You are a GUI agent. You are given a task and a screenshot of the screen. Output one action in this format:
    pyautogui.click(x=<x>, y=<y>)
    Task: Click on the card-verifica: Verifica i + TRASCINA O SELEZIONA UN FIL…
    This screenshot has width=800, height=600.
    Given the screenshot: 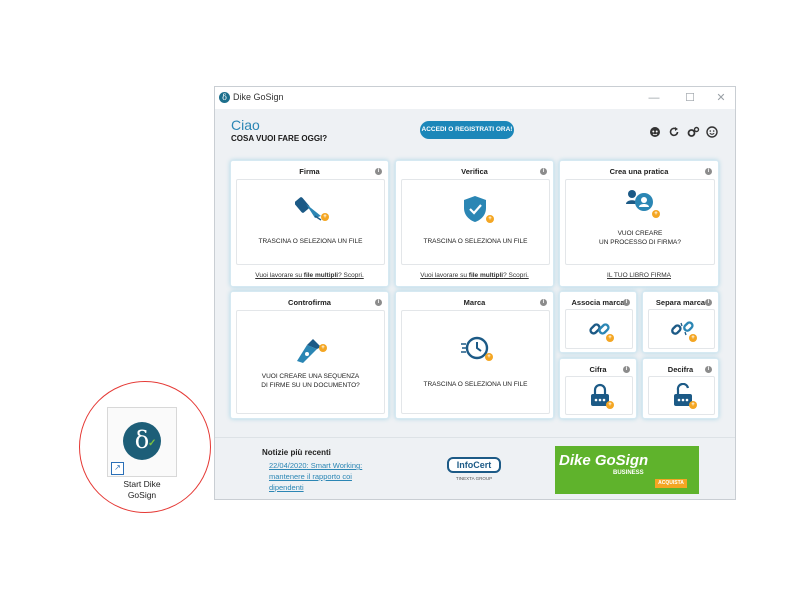 What is the action you would take?
    pyautogui.click(x=474, y=223)
    